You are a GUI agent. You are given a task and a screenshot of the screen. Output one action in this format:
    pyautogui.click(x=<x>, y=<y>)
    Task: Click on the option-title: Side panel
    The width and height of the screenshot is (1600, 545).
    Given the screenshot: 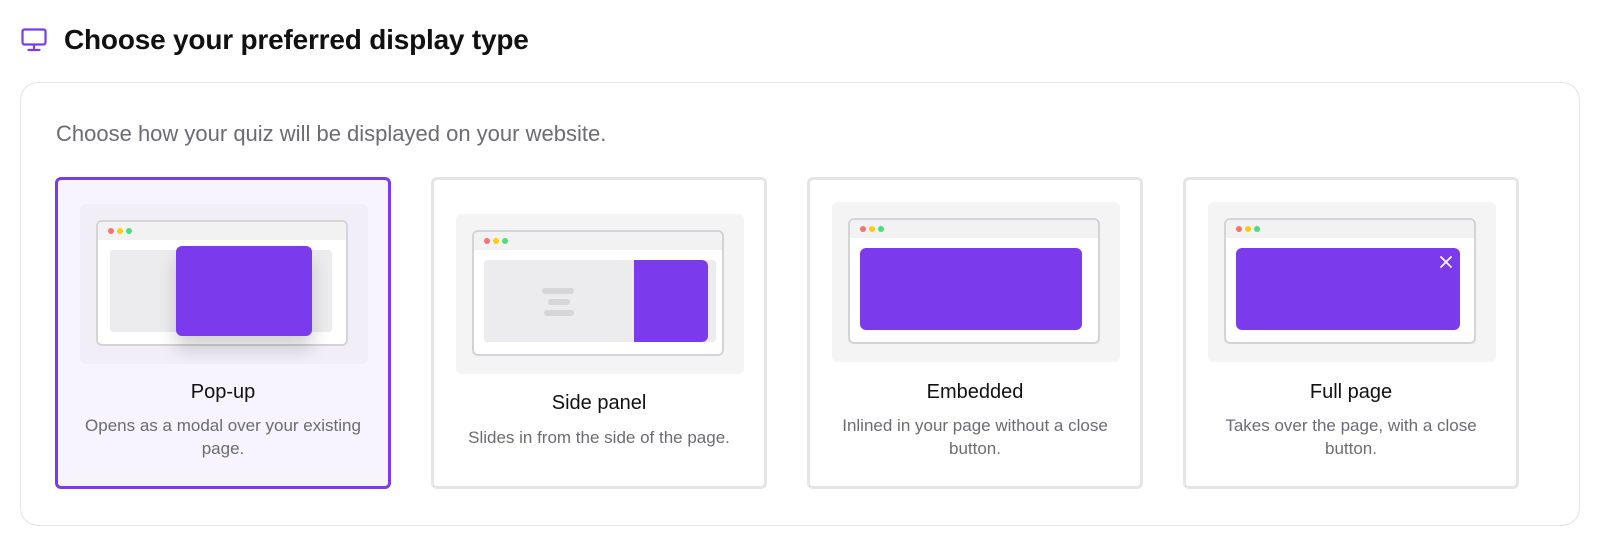 What is the action you would take?
    pyautogui.click(x=599, y=403)
    